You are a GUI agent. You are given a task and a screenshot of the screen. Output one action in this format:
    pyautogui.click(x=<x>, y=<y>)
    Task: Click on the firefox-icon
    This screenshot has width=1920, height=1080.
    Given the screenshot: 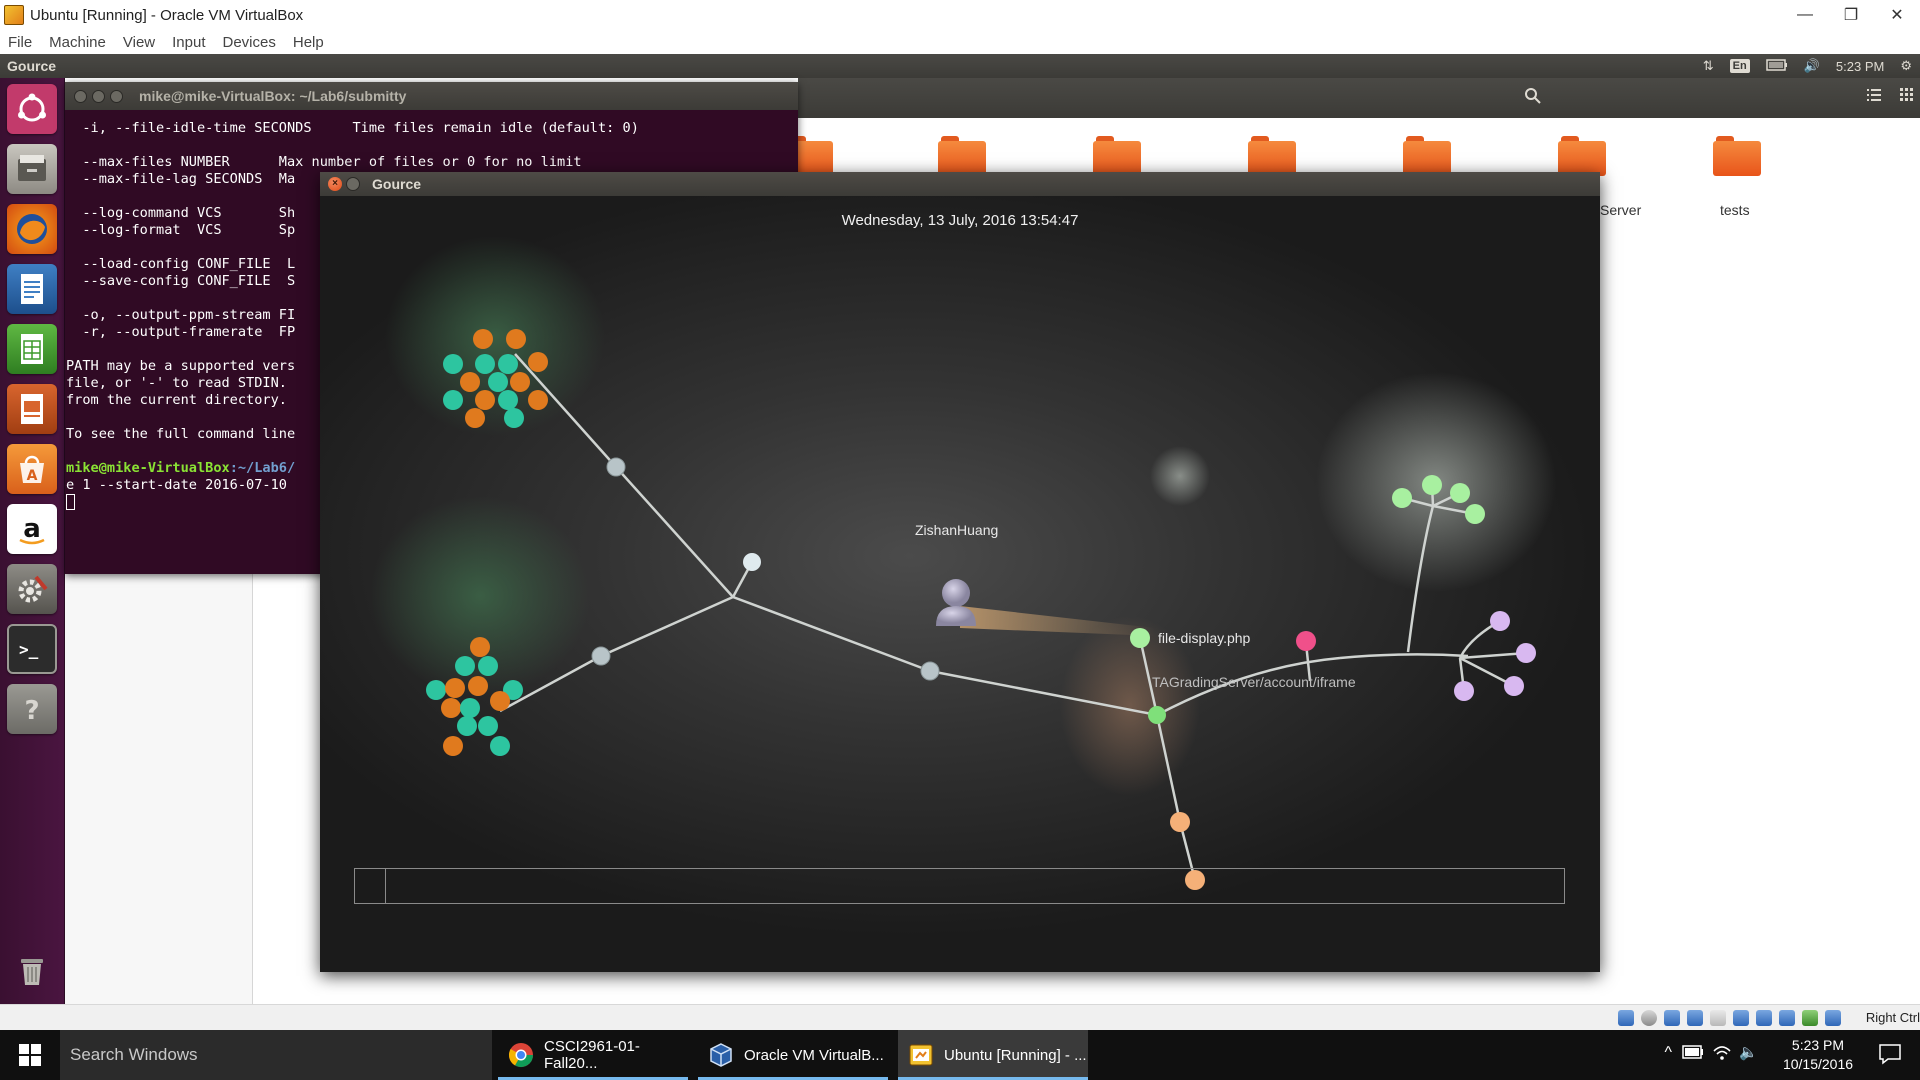 What is the action you would take?
    pyautogui.click(x=32, y=229)
    